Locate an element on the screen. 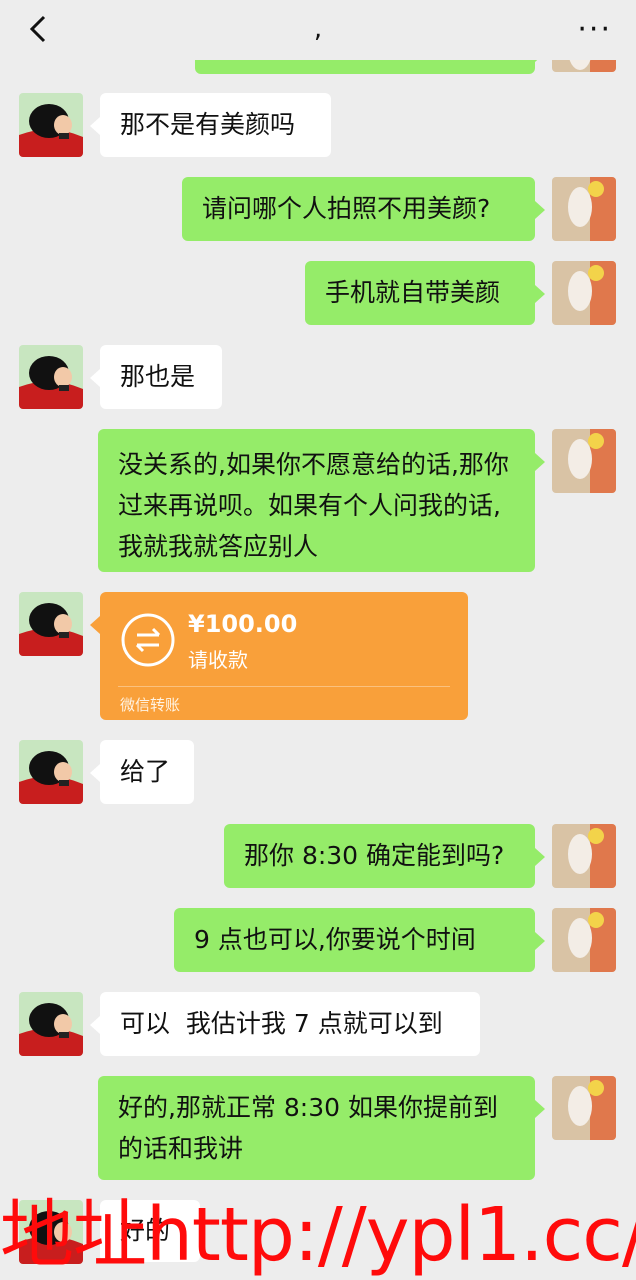 This screenshot has height=1280, width=636. transfer-footer: 微信转账 is located at coordinates (150, 705).